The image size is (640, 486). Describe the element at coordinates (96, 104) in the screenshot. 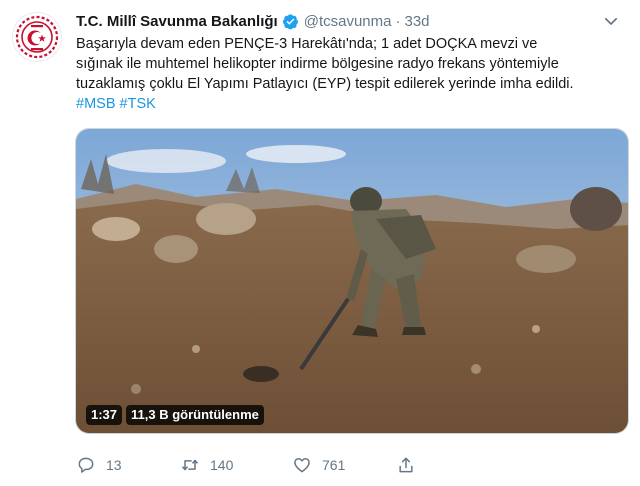

I see `hashtag-msb: #MSB` at that location.